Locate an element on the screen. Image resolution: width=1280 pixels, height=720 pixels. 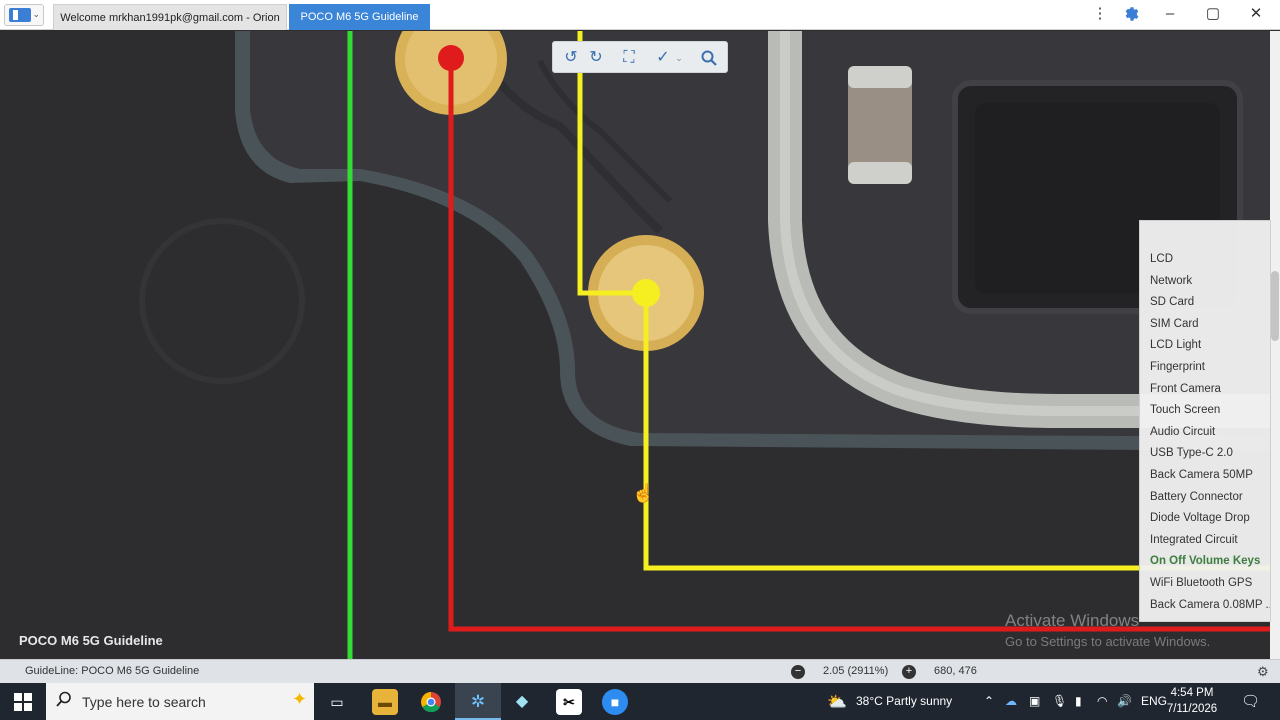
zoom-level: 2.05 (2911%) is located at coordinates (856, 671).